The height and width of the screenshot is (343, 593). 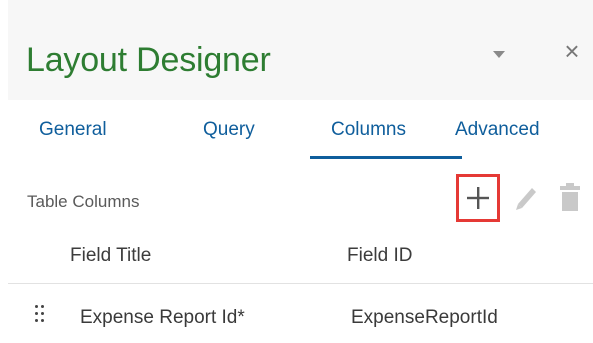 I want to click on drag-handle-icon, so click(x=42, y=316).